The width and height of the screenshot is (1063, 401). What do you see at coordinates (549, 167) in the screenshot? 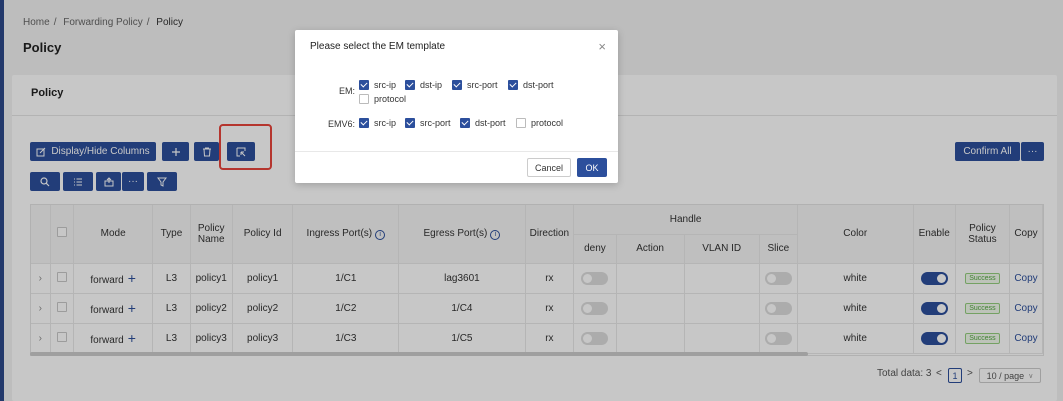
I see `cancel-button: Cancel` at bounding box center [549, 167].